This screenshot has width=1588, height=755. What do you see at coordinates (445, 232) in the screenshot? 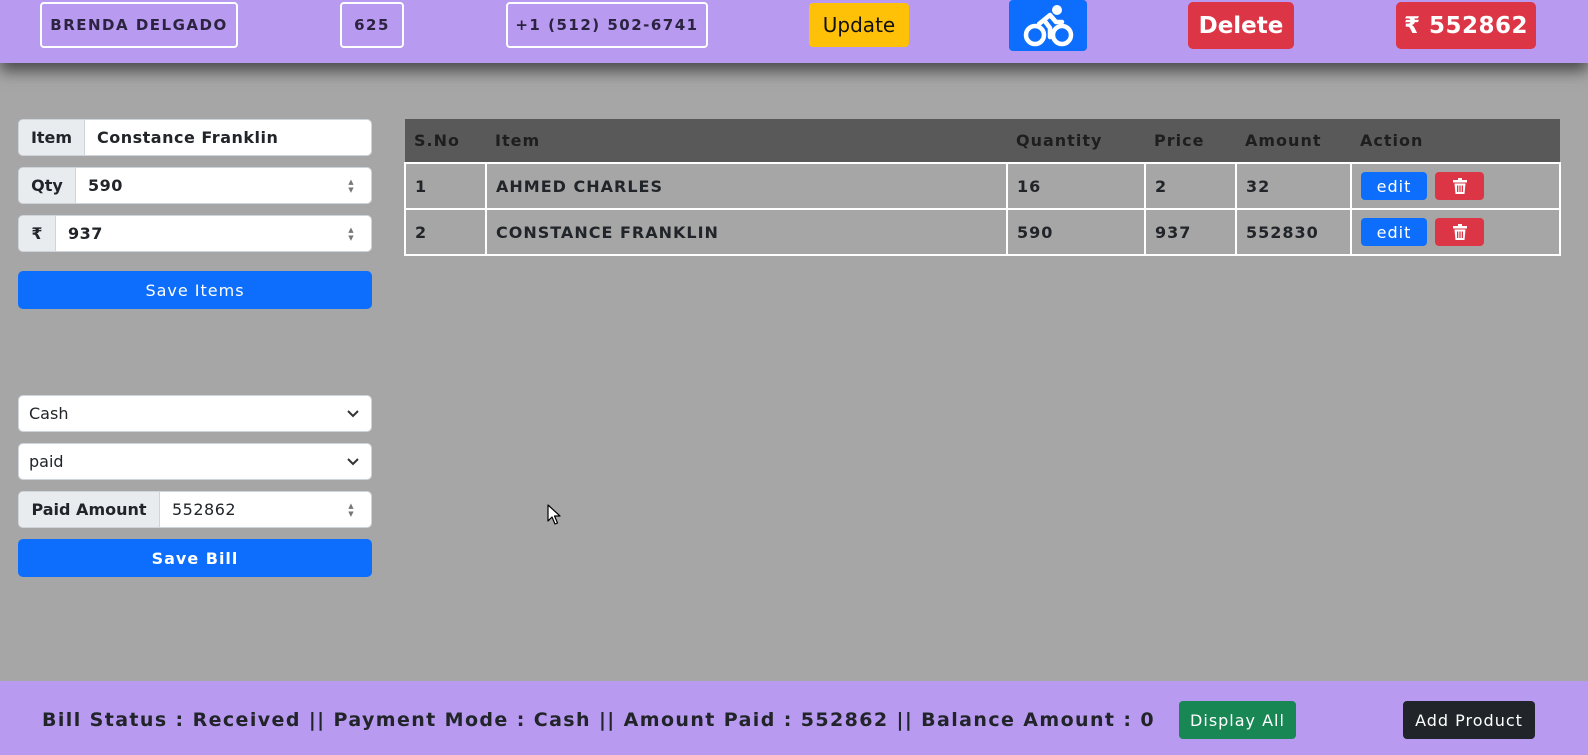
I see `cell-sno: 2` at bounding box center [445, 232].